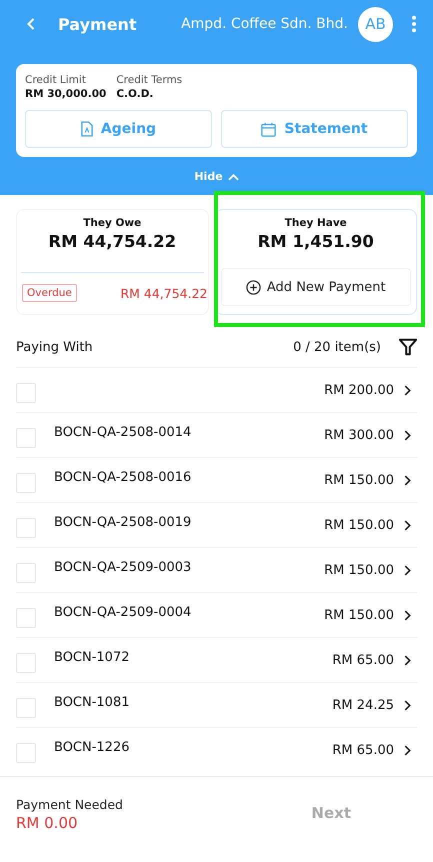  What do you see at coordinates (149, 80) in the screenshot?
I see `field-label: Credit Terms` at bounding box center [149, 80].